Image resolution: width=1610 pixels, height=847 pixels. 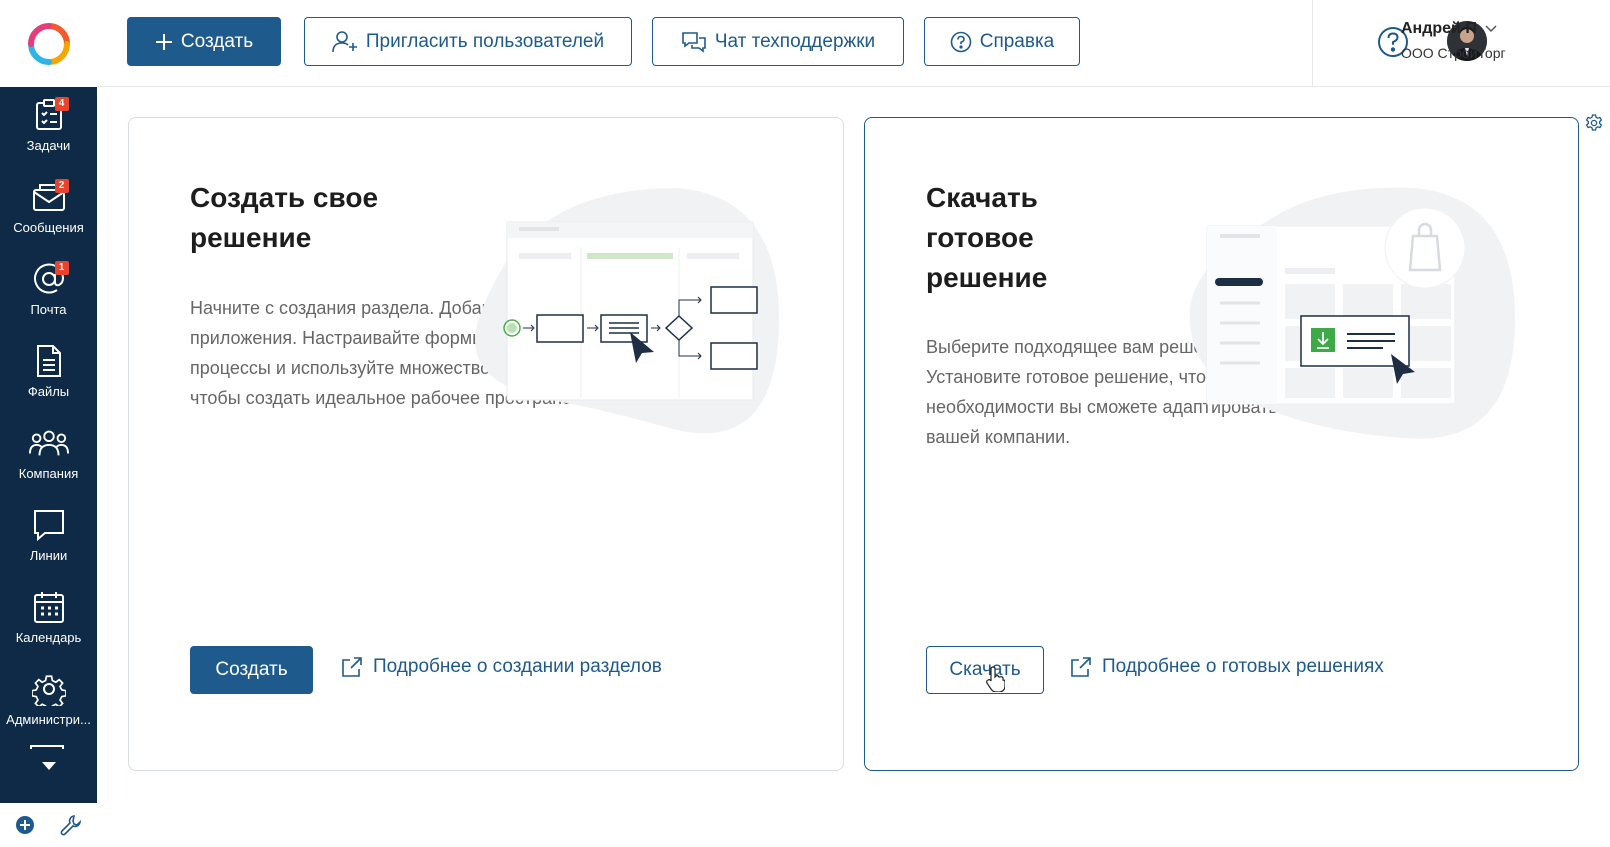 What do you see at coordinates (61, 186) in the screenshot?
I see `messages-badge: 2` at bounding box center [61, 186].